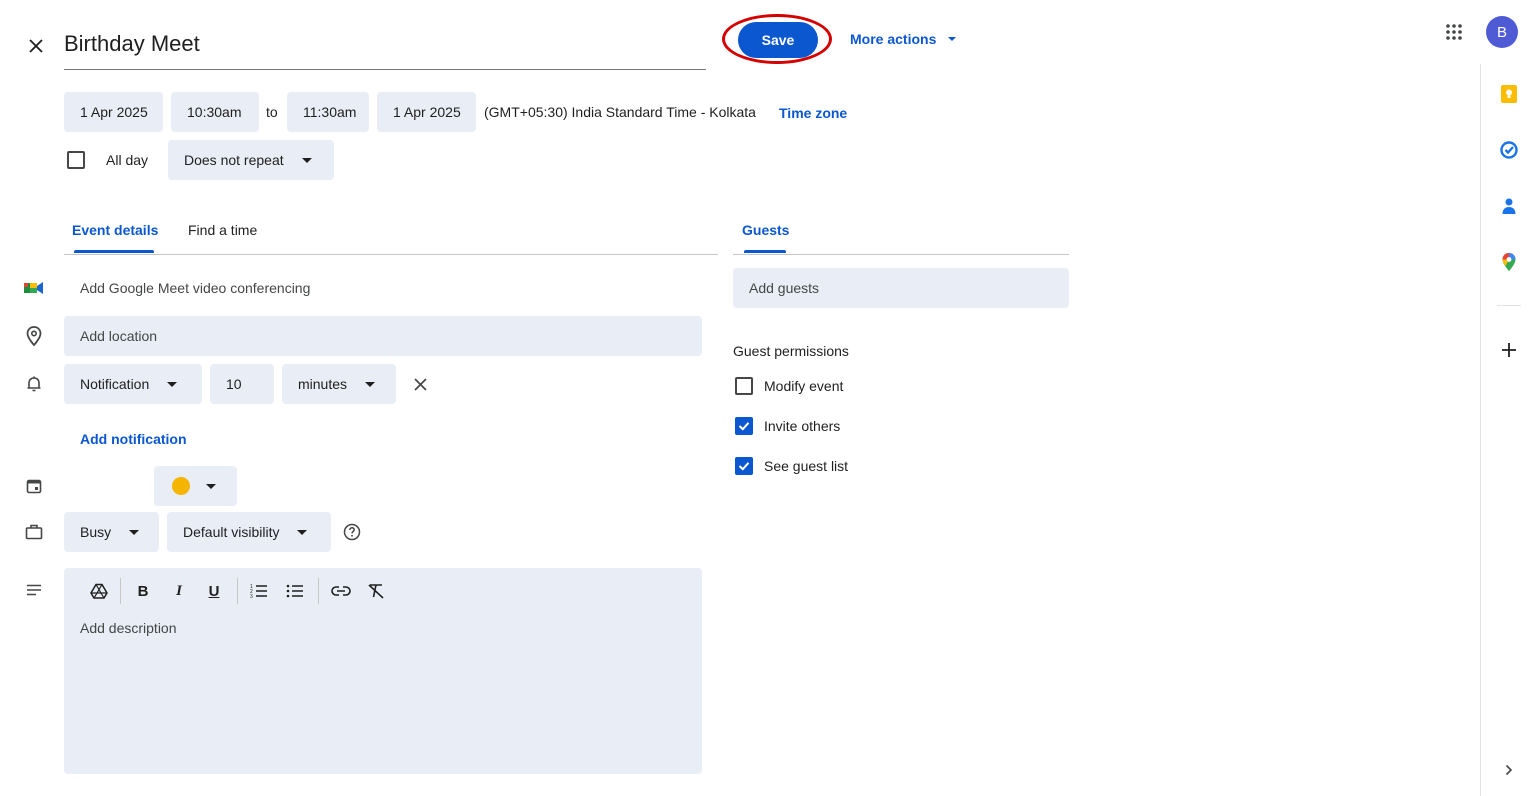  I want to click on start-time-field: 10:30am, so click(215, 112).